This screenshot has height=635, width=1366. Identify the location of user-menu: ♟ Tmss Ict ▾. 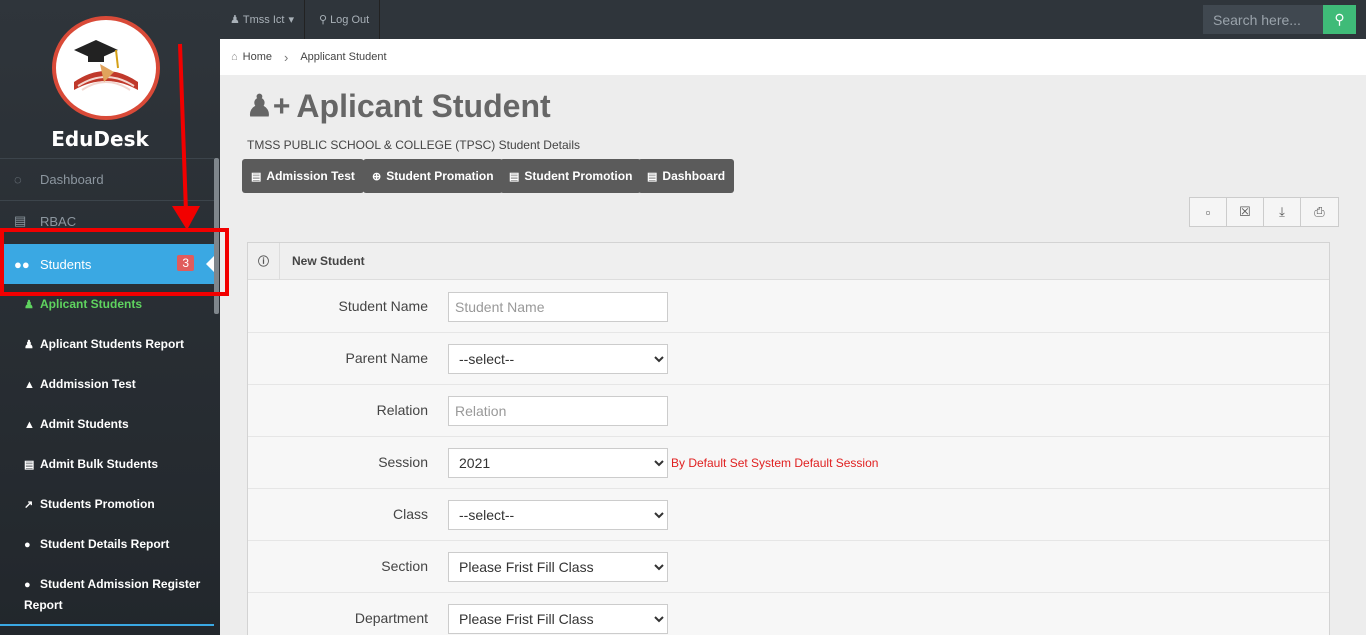
(262, 19).